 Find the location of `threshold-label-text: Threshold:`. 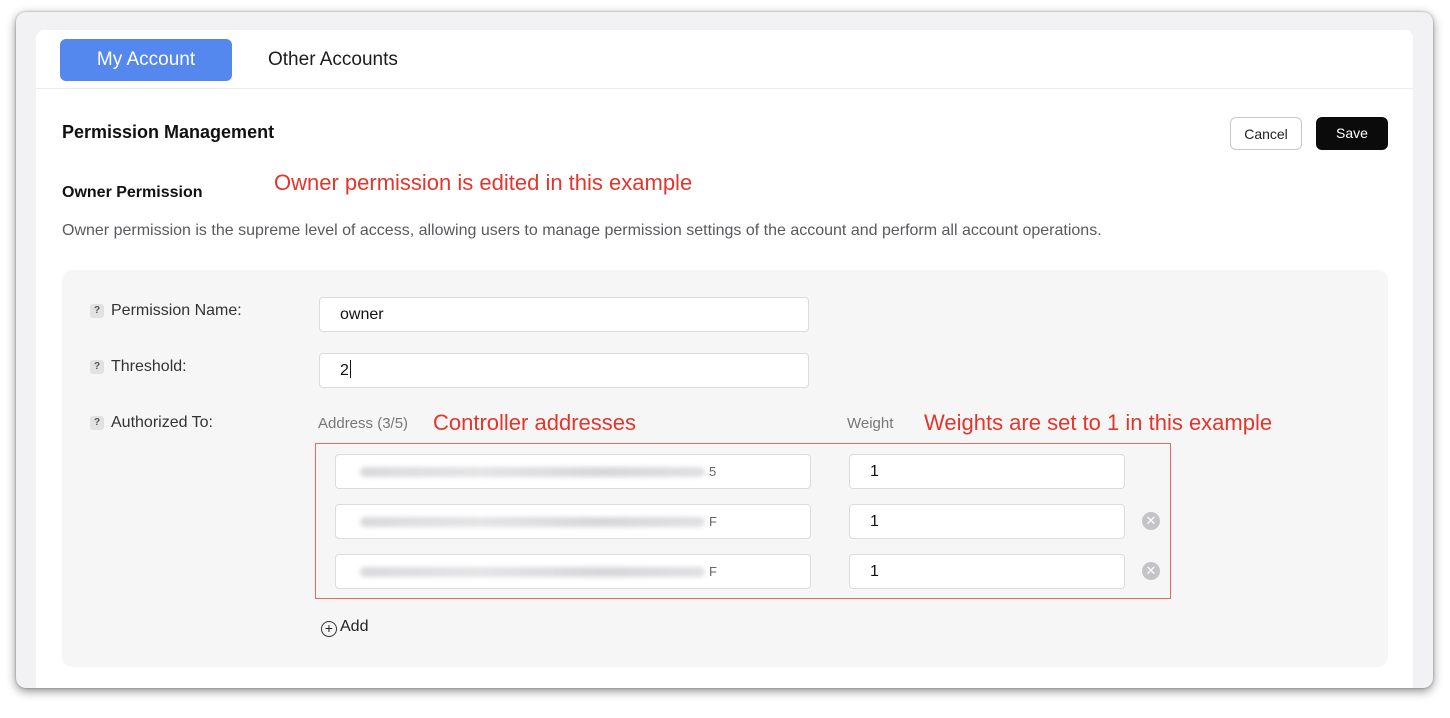

threshold-label-text: Threshold: is located at coordinates (149, 366).